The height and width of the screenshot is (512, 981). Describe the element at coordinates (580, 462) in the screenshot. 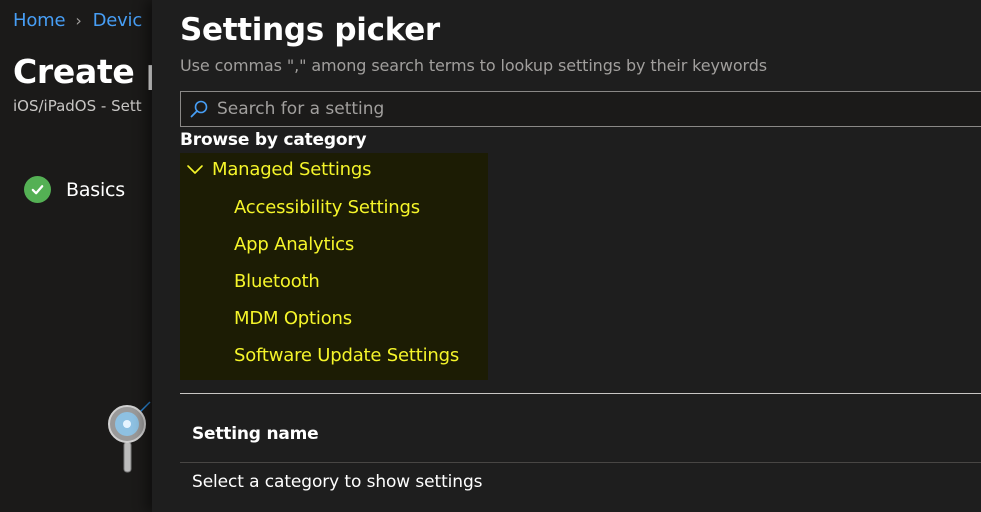

I see `header-divider` at that location.